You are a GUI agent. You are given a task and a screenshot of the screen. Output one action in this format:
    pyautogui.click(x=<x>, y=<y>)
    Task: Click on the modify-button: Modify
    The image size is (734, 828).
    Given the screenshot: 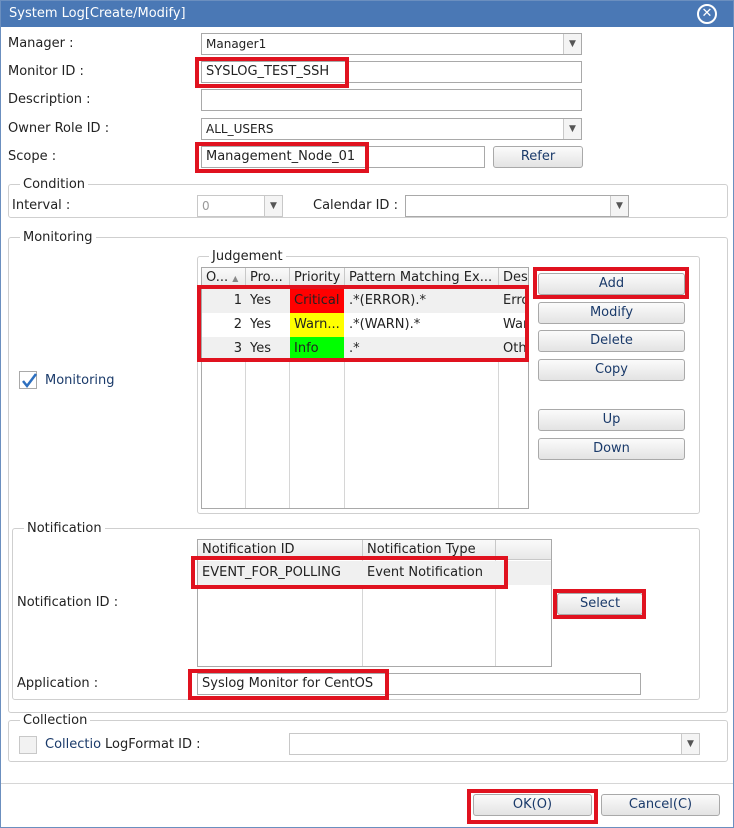 What is the action you would take?
    pyautogui.click(x=611, y=313)
    